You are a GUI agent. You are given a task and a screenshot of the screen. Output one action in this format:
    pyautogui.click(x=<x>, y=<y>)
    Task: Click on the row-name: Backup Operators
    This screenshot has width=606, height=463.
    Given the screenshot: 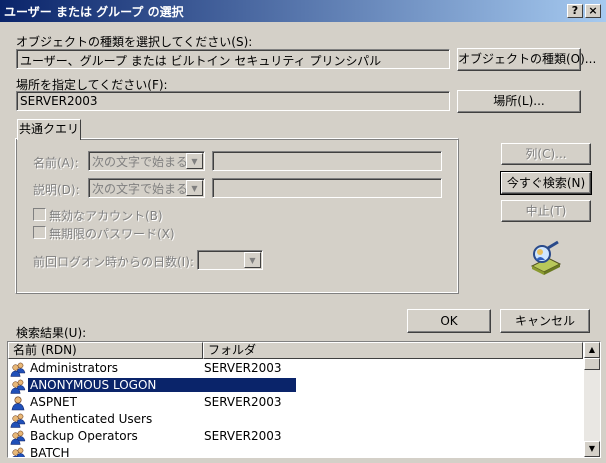 What is the action you would take?
    pyautogui.click(x=84, y=436)
    